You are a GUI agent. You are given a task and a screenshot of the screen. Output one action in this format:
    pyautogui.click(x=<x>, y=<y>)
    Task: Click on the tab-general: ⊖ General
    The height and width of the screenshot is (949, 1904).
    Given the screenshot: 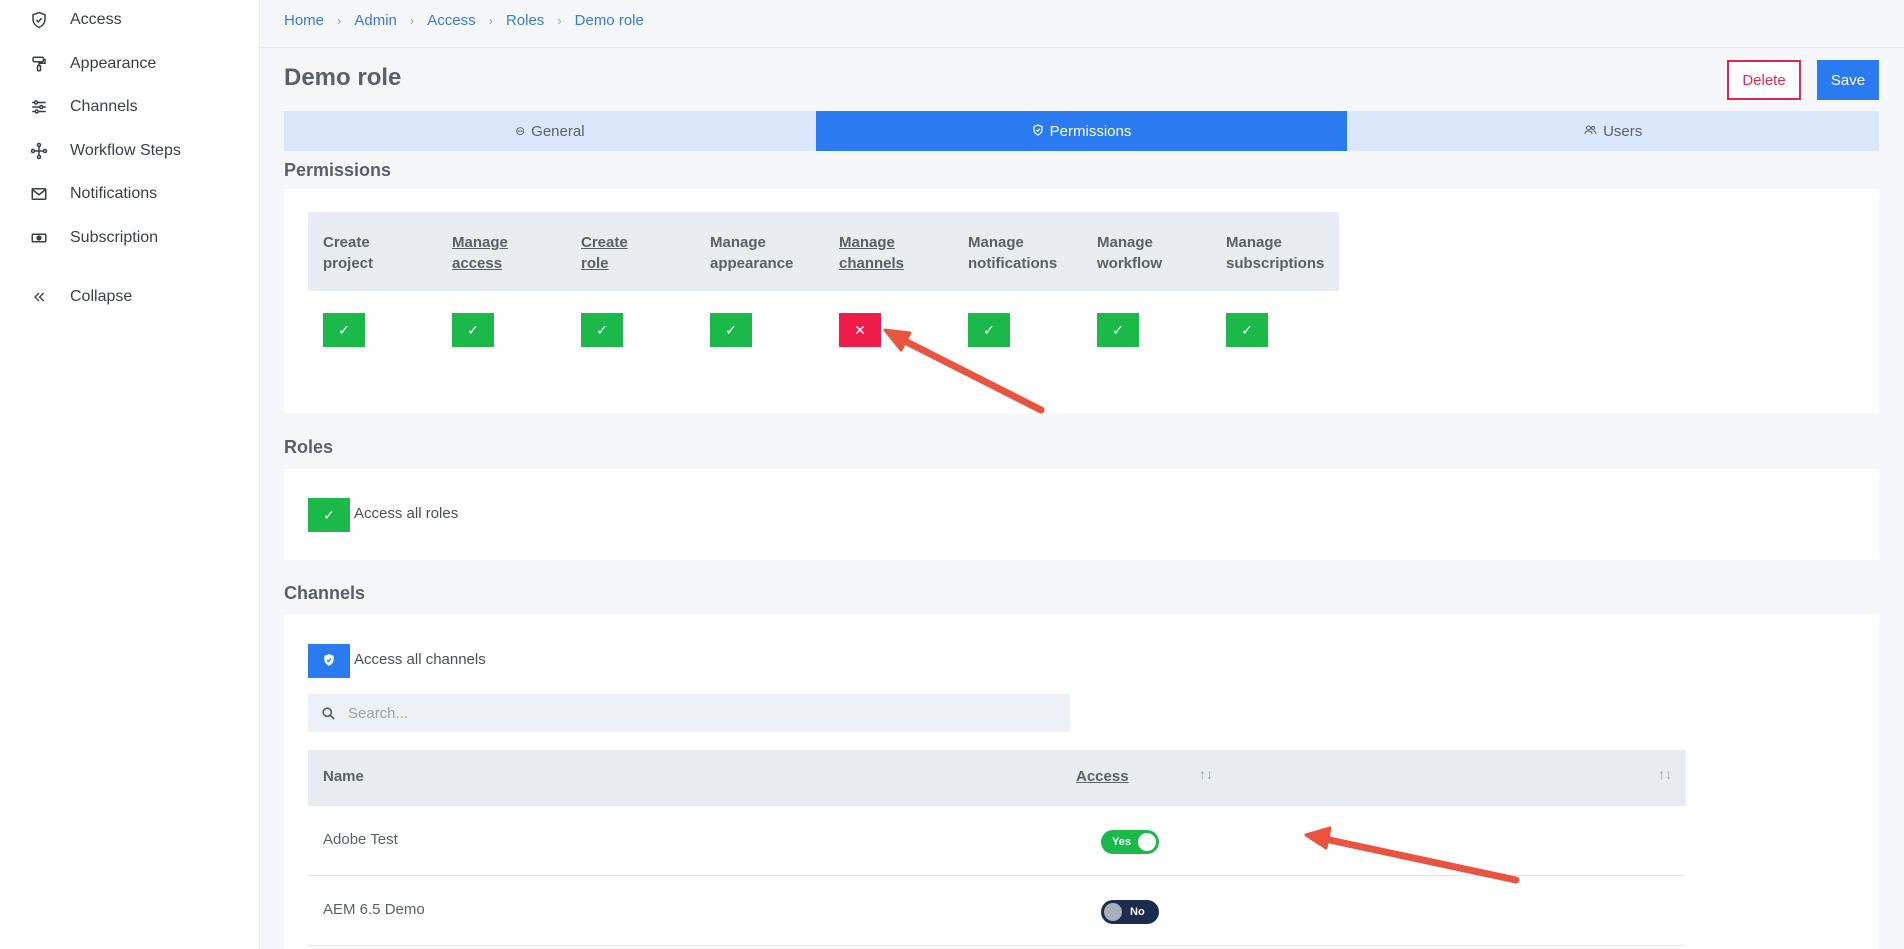 What is the action you would take?
    pyautogui.click(x=550, y=131)
    